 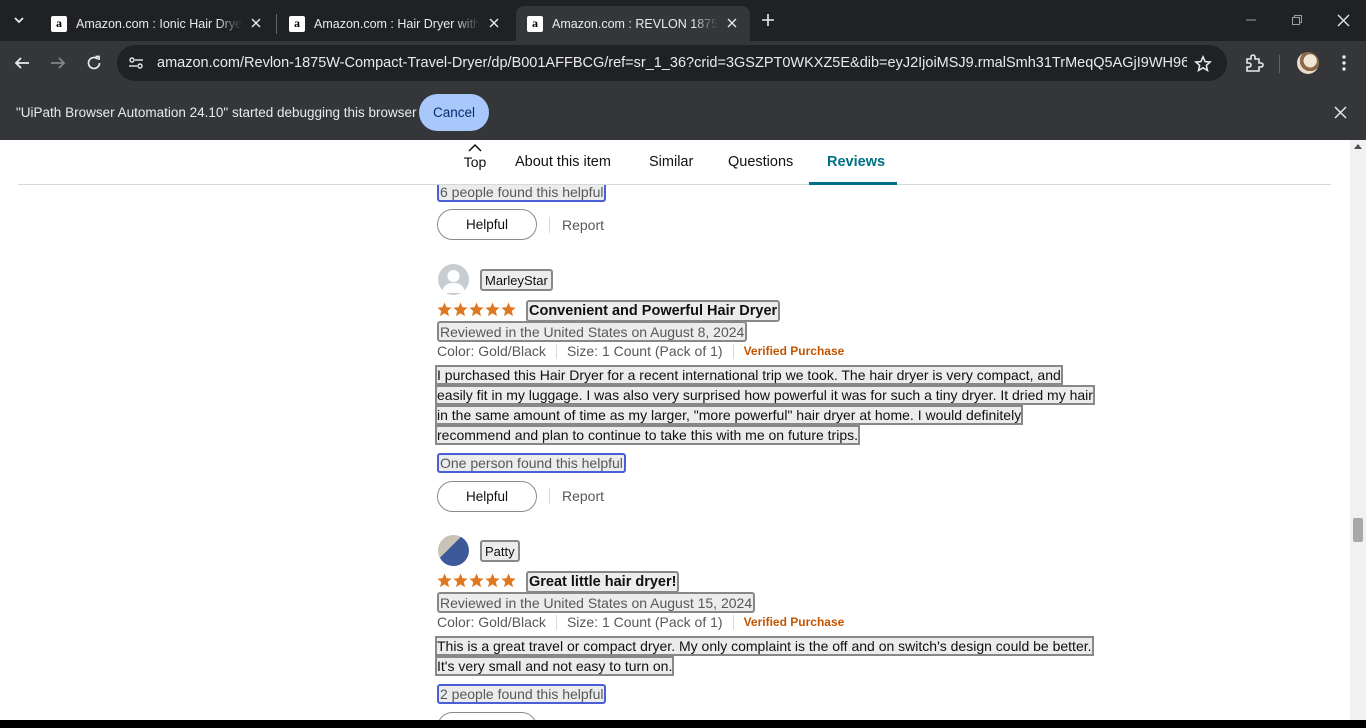 I want to click on tab-title: Amazon.com : Hair Dryer with D, so click(x=397, y=23).